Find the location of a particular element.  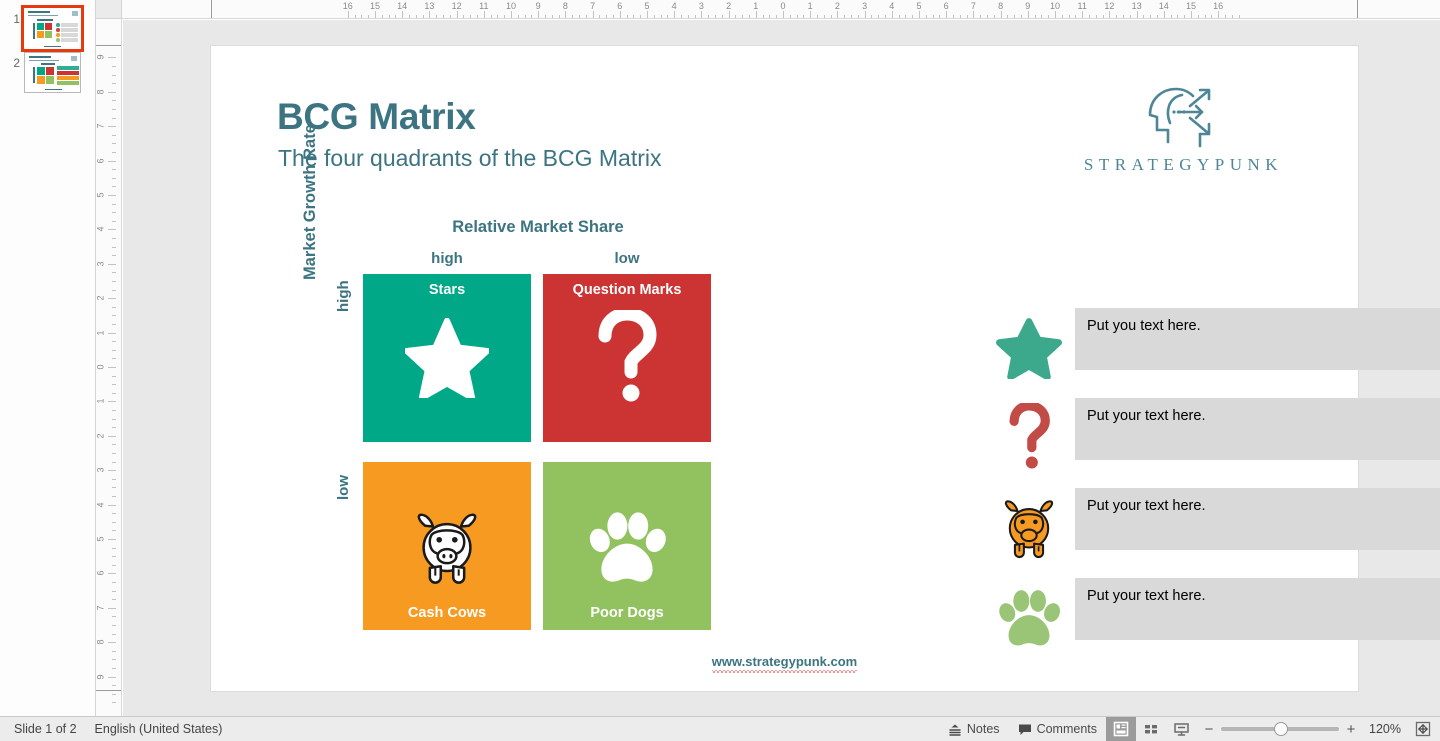

zoom-slider: − + is located at coordinates (1280, 729).